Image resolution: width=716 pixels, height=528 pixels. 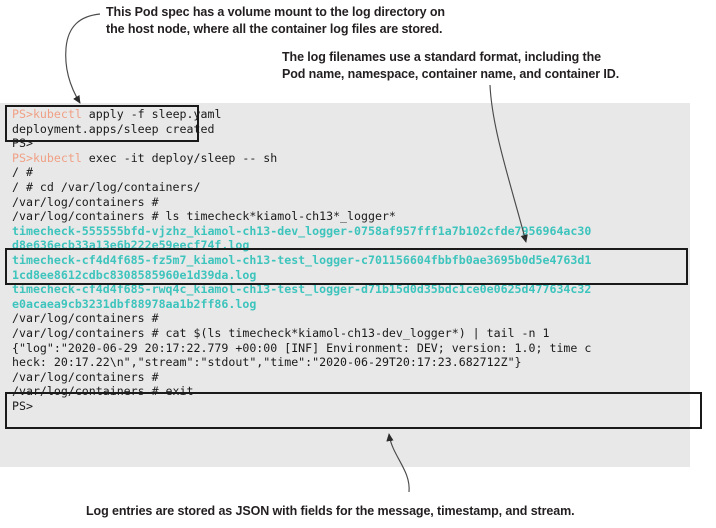 I want to click on arrow-to-apply-box, so click(x=83, y=58).